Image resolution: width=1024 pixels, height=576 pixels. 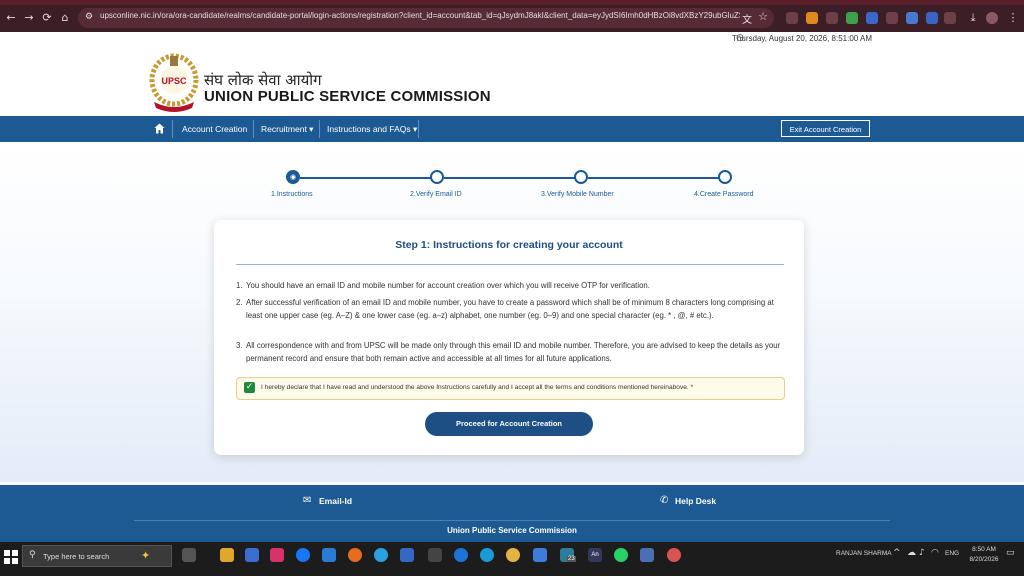 What do you see at coordinates (292, 194) in the screenshot?
I see `step-1-label: 1.Instructions` at bounding box center [292, 194].